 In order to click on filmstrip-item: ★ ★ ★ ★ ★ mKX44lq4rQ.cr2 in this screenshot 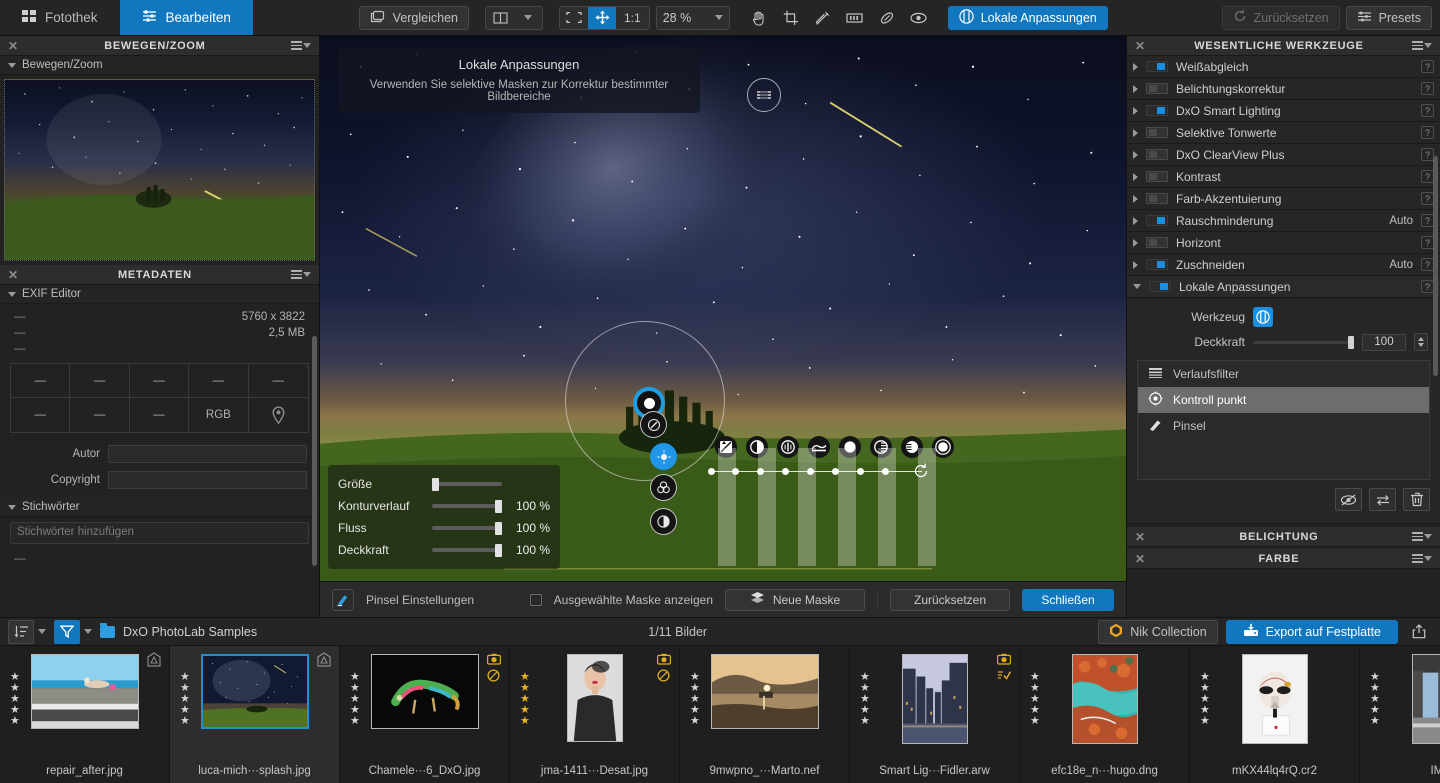, I will do `click(1275, 714)`.